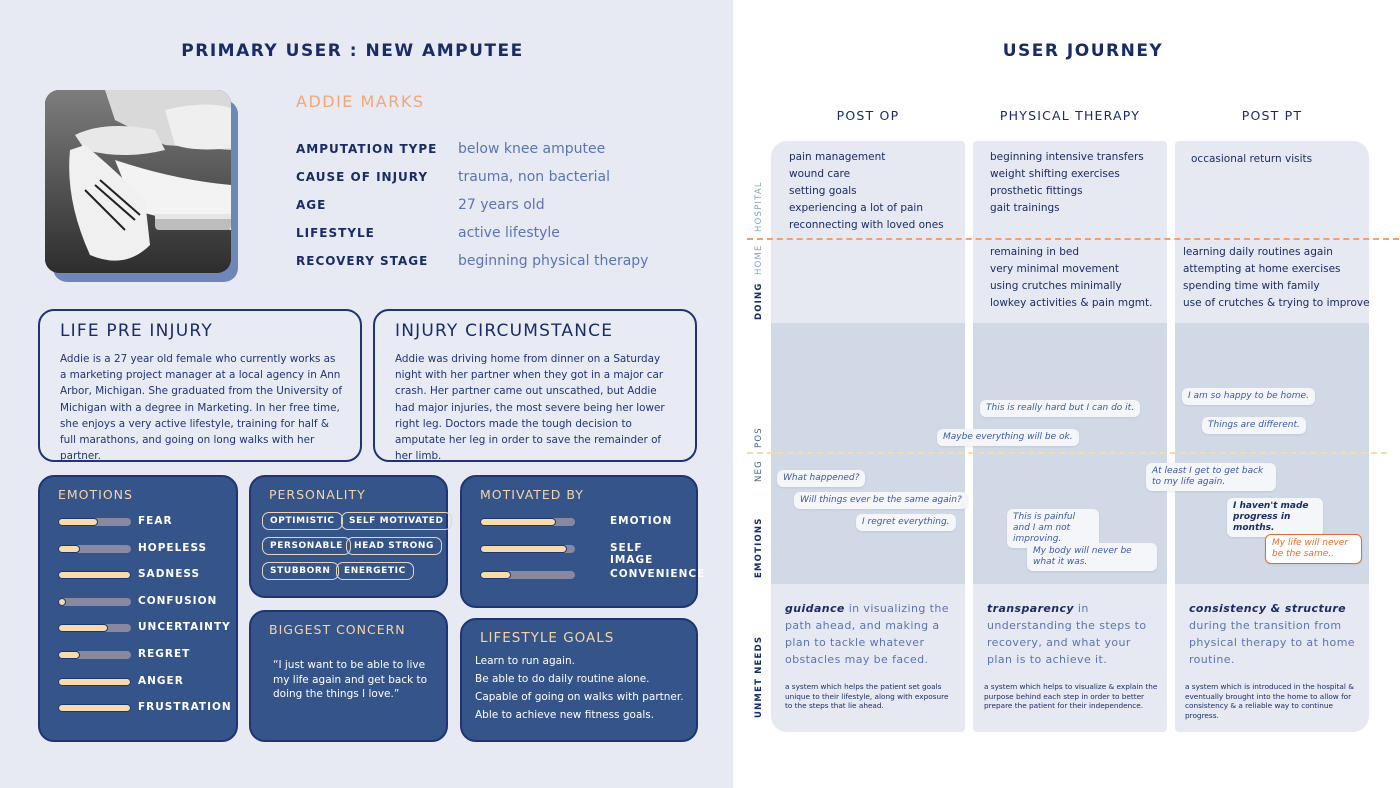 This screenshot has width=1400, height=788. Describe the element at coordinates (311, 205) in the screenshot. I see `attr-label-age: AGE` at that location.